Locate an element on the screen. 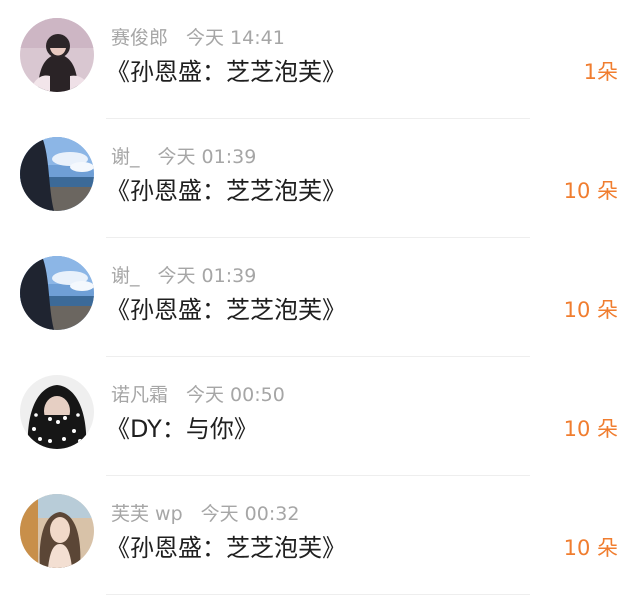 This screenshot has width=640, height=598. timestamp: 今天 00:50 is located at coordinates (235, 395).